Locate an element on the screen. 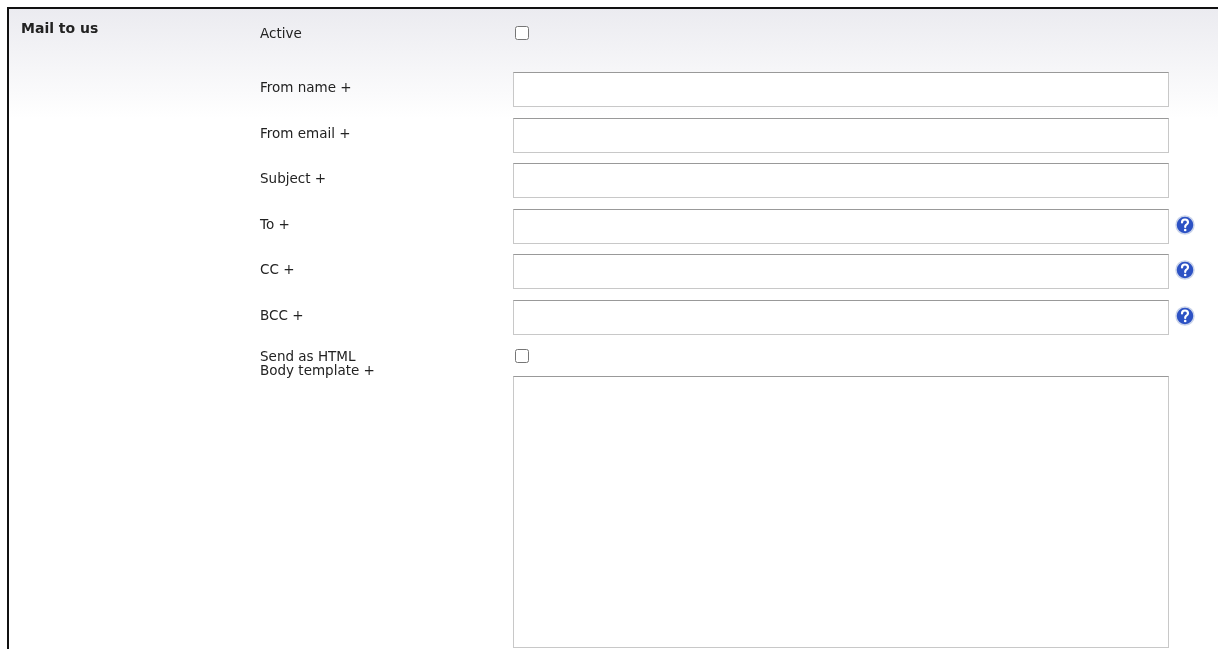 This screenshot has width=1218, height=649. section-title: Mail to us is located at coordinates (60, 28).